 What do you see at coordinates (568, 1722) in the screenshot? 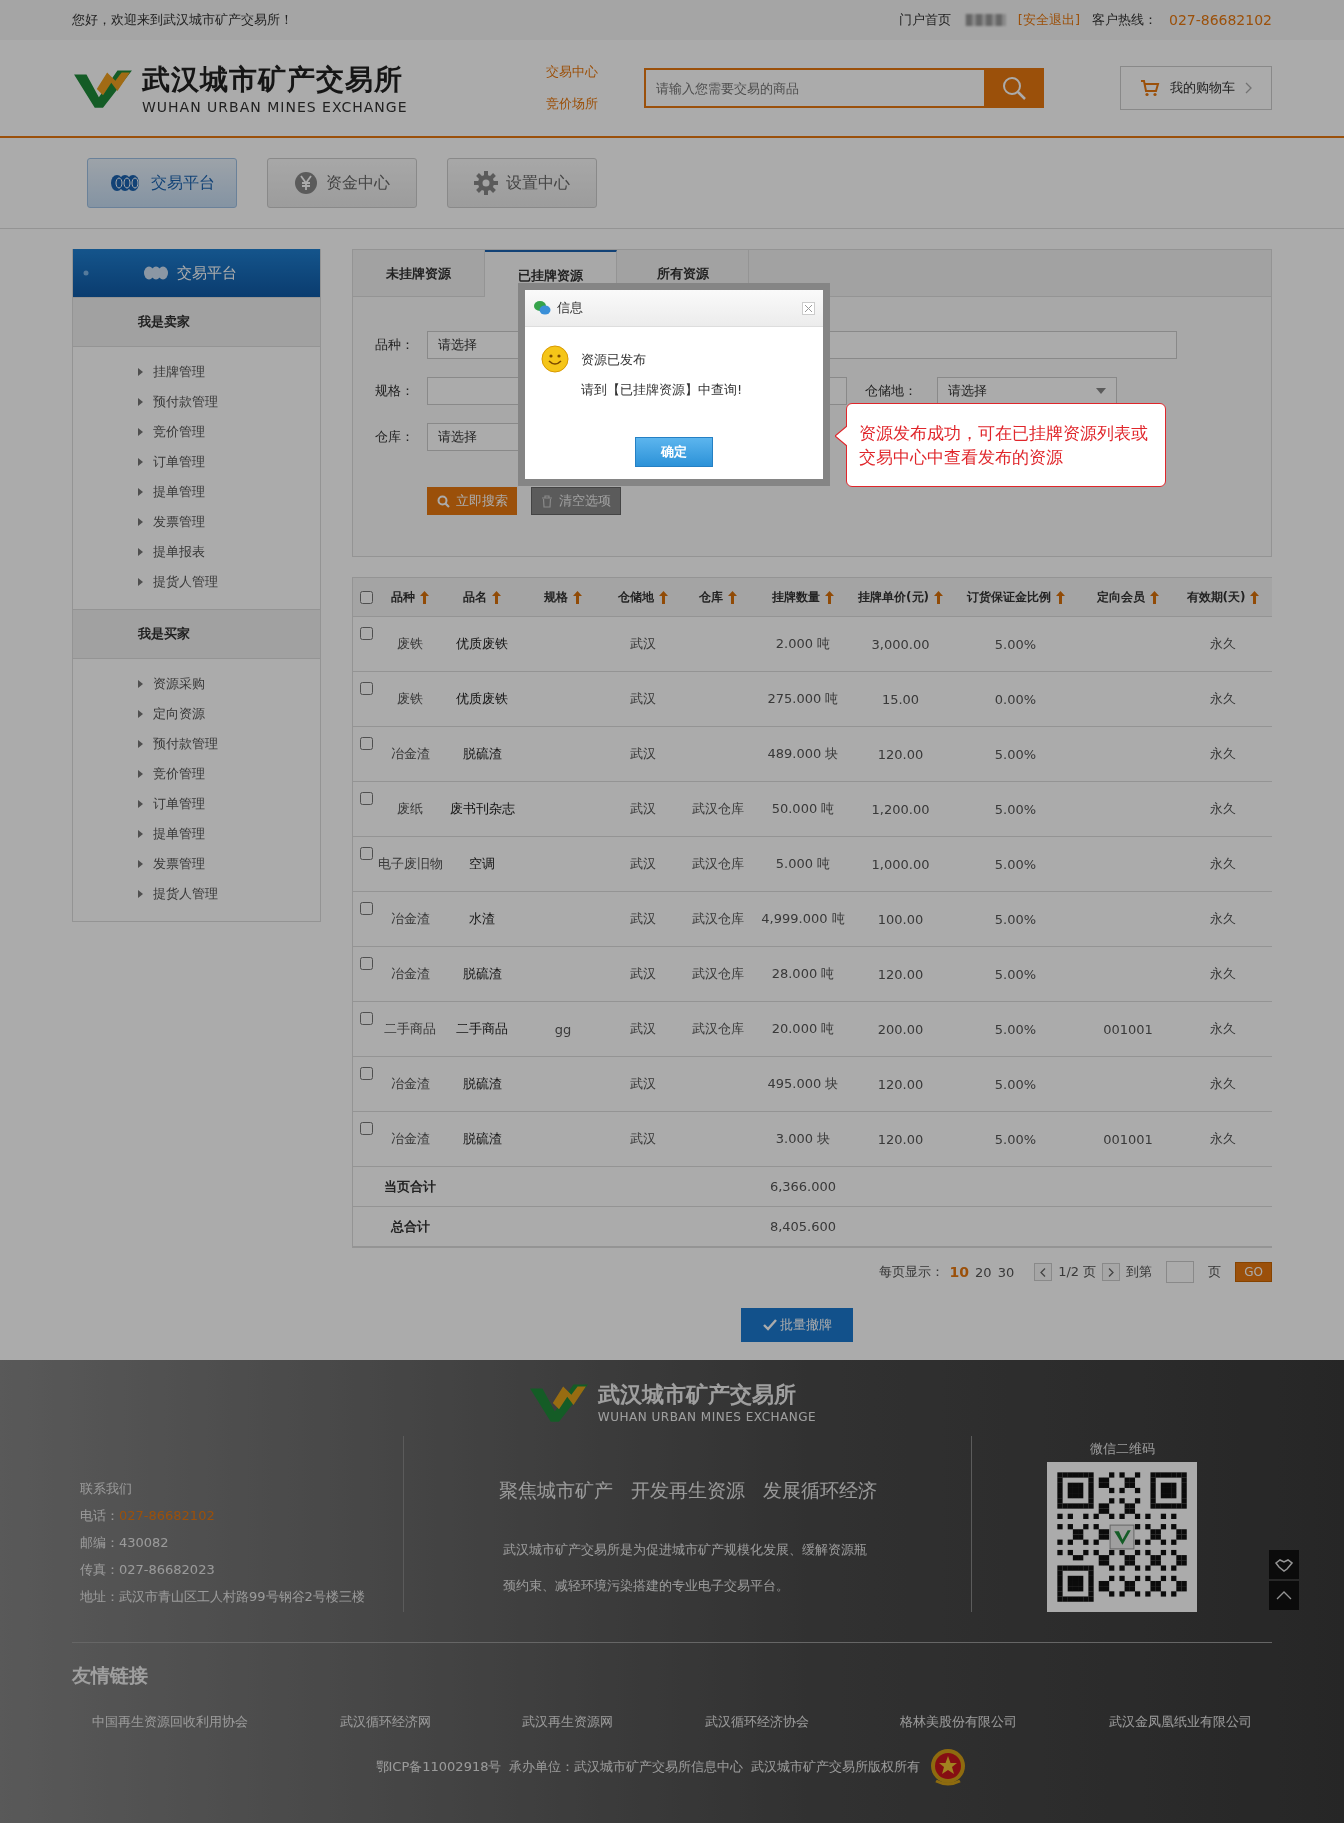
I see `friend-link: 武汉再生资源网` at bounding box center [568, 1722].